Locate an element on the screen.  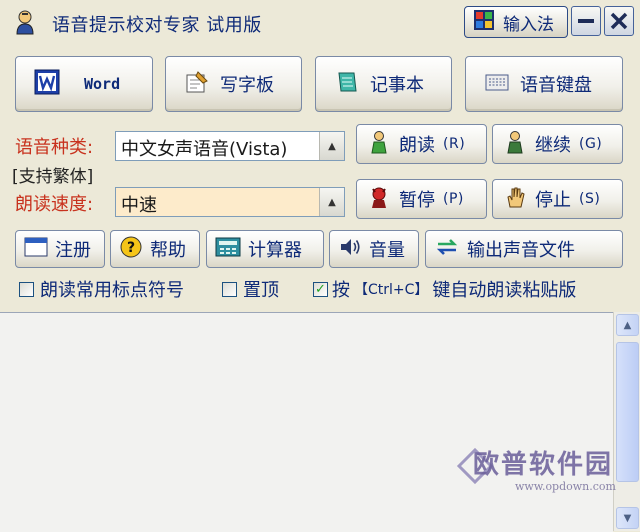
stop-hand-icon is located at coordinates (515, 199).